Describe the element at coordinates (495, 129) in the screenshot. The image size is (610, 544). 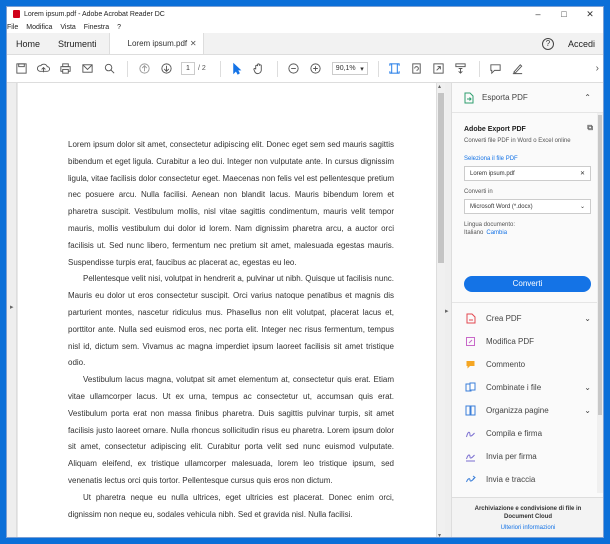
I see `export-title-text: Adobe Export PDF` at that location.